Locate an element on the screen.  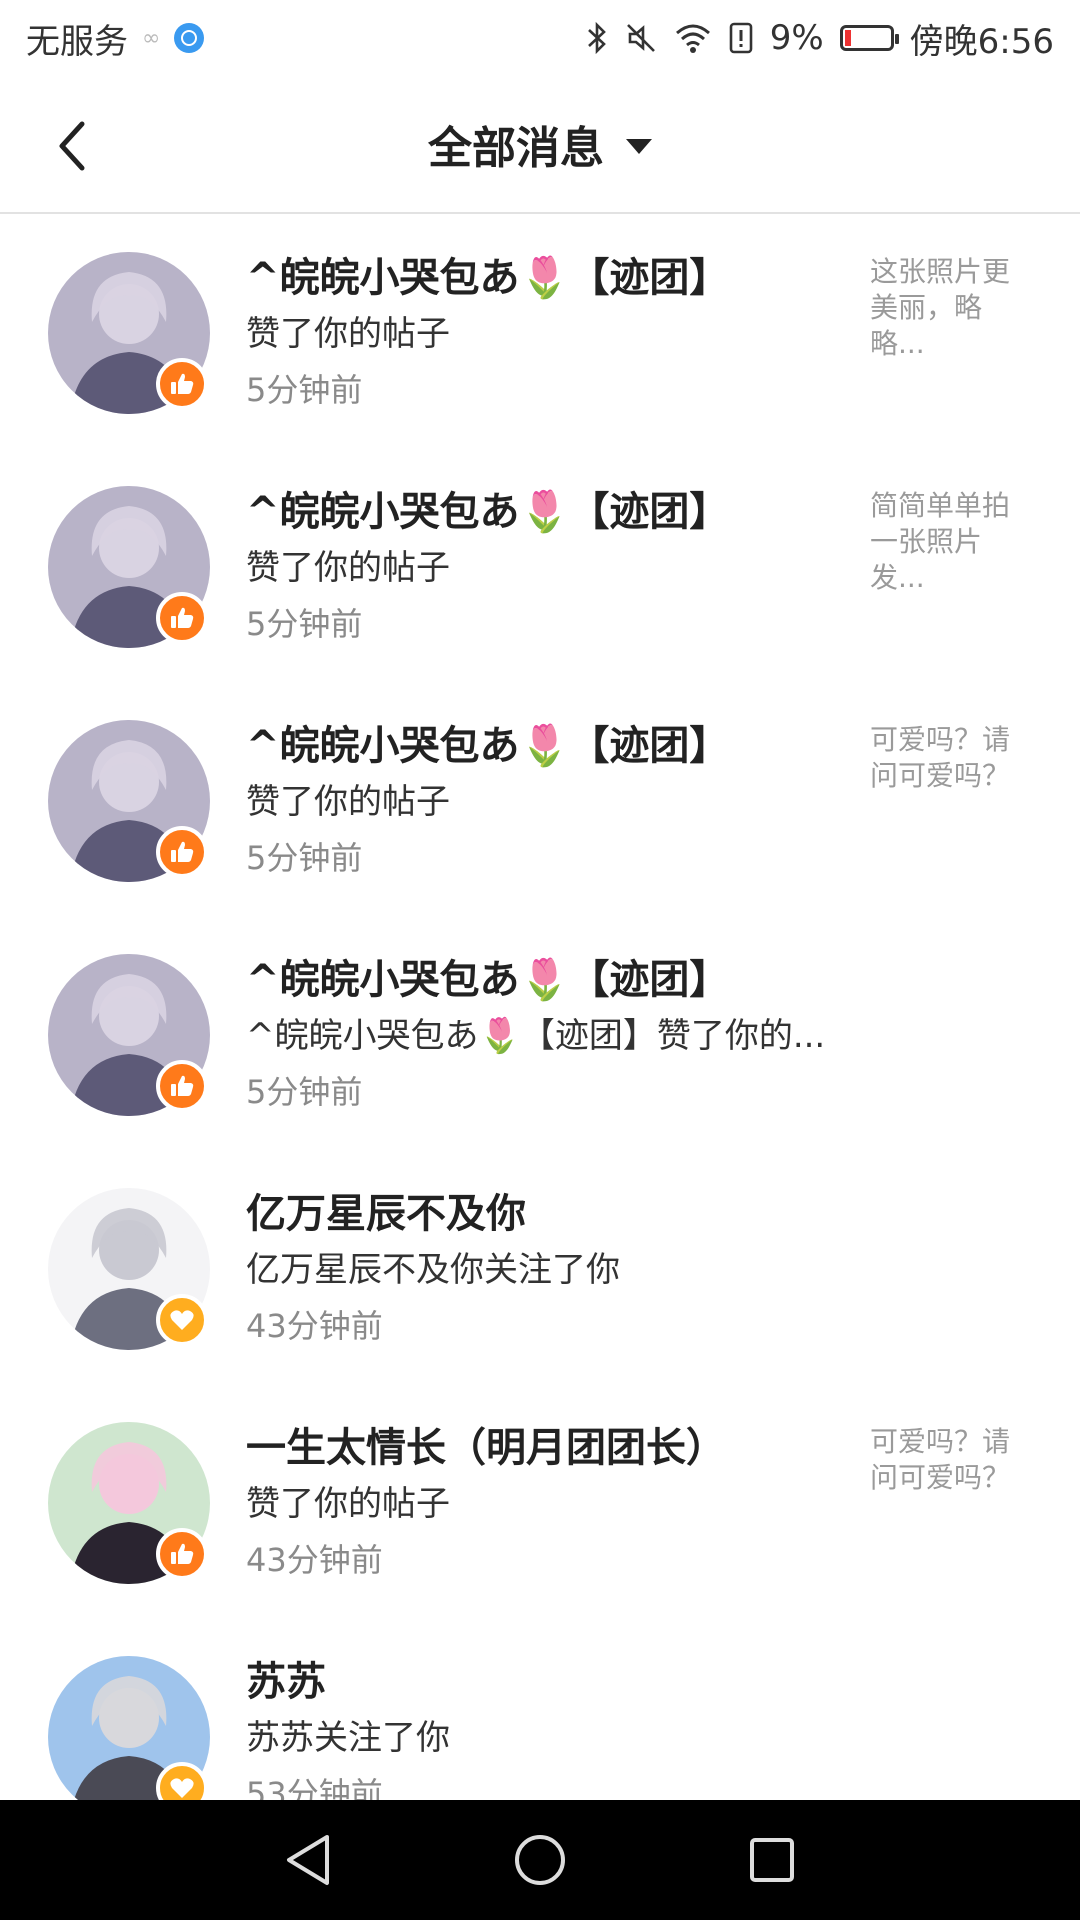
message-row: 一生太情长（明月团团长） 赞了你的帖子 43分钟前 可爱吗？请问可爱吗？ is located at coordinates (540, 1501).